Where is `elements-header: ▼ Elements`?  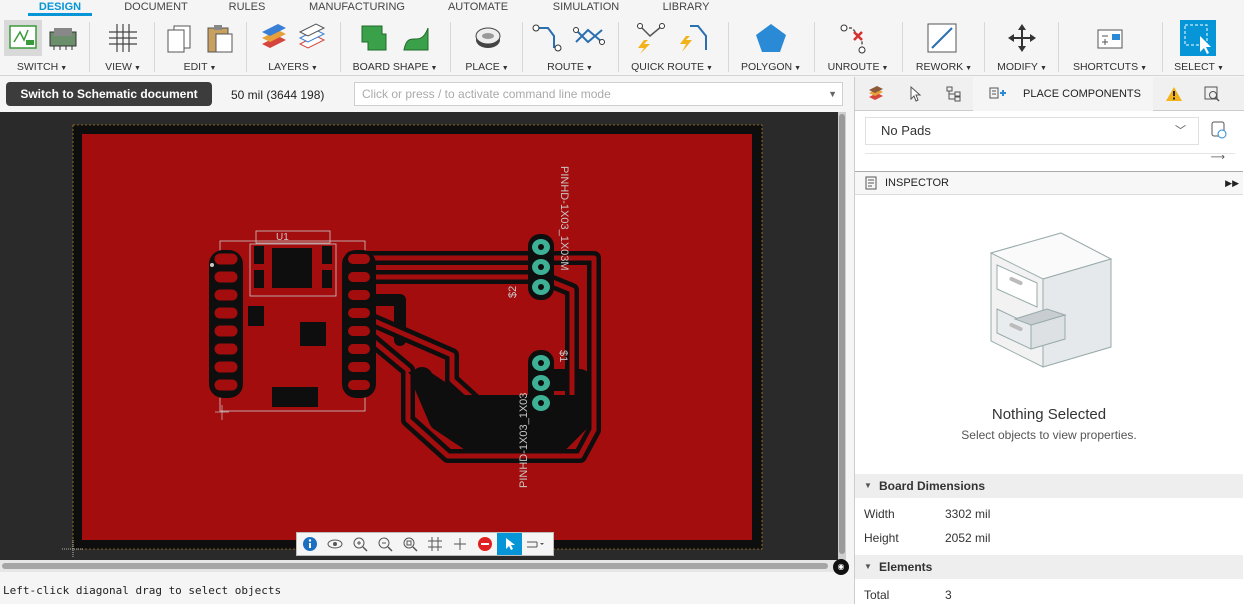
elements-header: ▼ Elements is located at coordinates (1049, 567).